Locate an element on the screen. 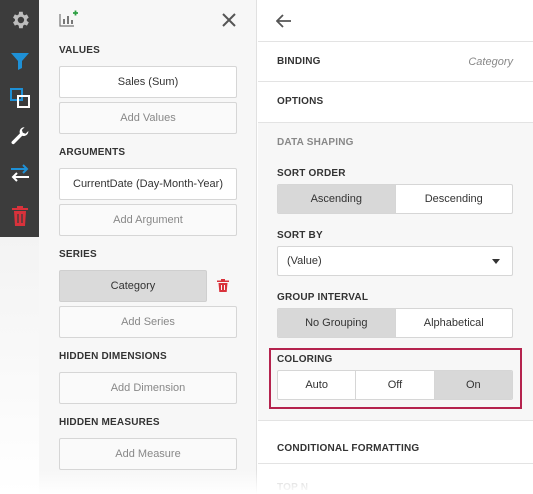 The height and width of the screenshot is (494, 533). coloring-off-option: Off is located at coordinates (395, 385).